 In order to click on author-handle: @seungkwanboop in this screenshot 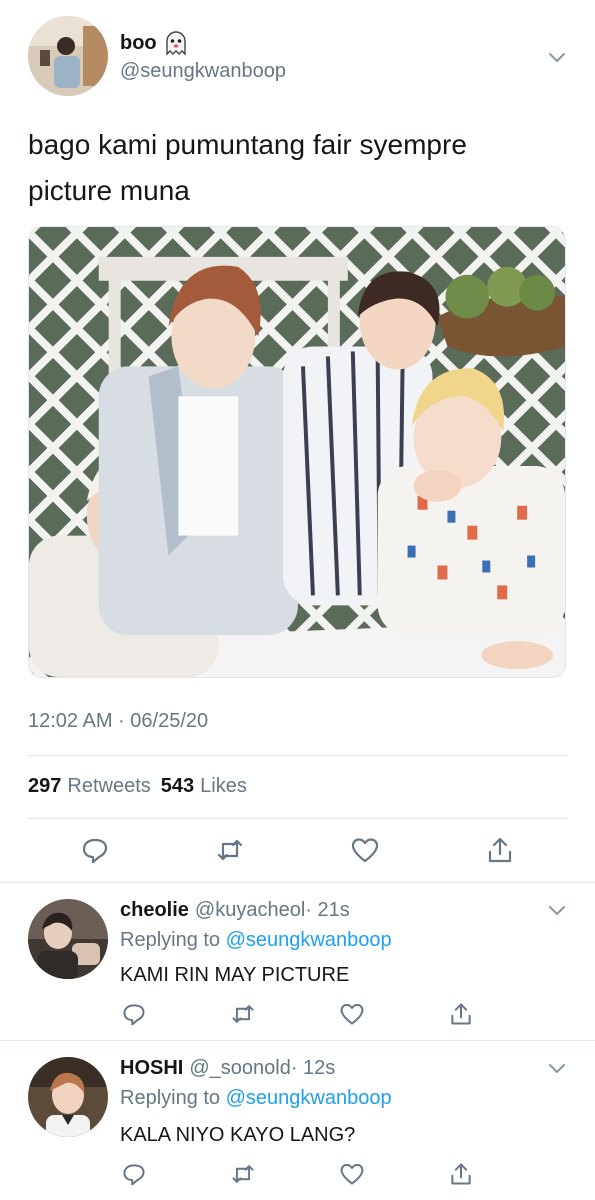, I will do `click(203, 71)`.